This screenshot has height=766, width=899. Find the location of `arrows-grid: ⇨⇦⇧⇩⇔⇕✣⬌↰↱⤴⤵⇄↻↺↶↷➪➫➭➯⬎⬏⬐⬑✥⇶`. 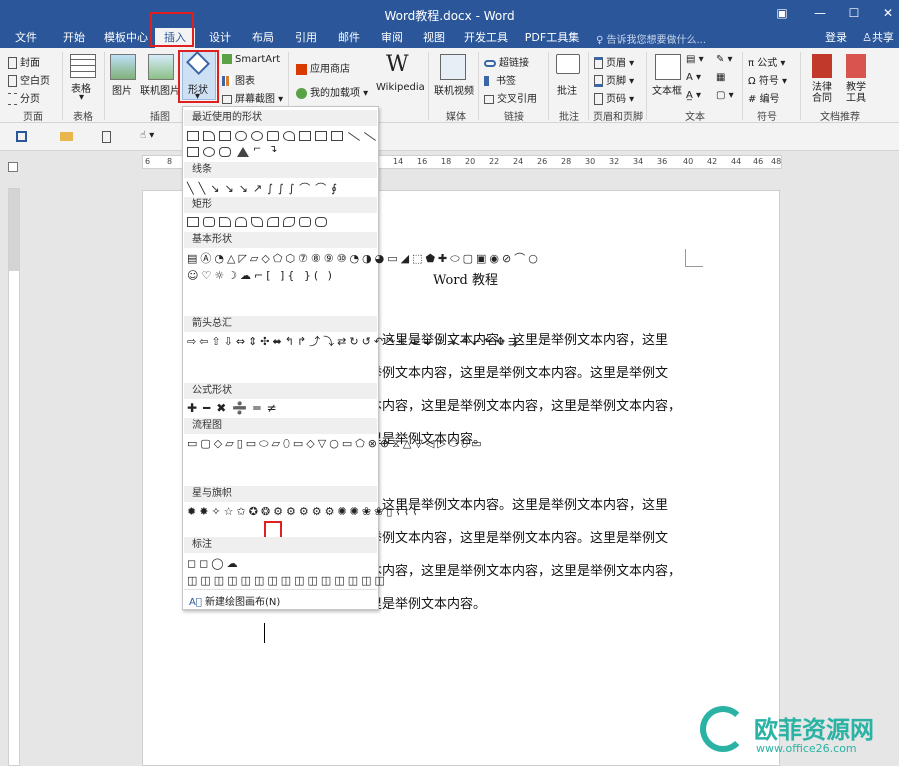

arrows-grid: ⇨⇦⇧⇩⇔⇕✣⬌↰↱⤴⤵⇄↻↺↶↷➪➫➭➯⬎⬏⬐⬑✥⇶ is located at coordinates (352, 341).